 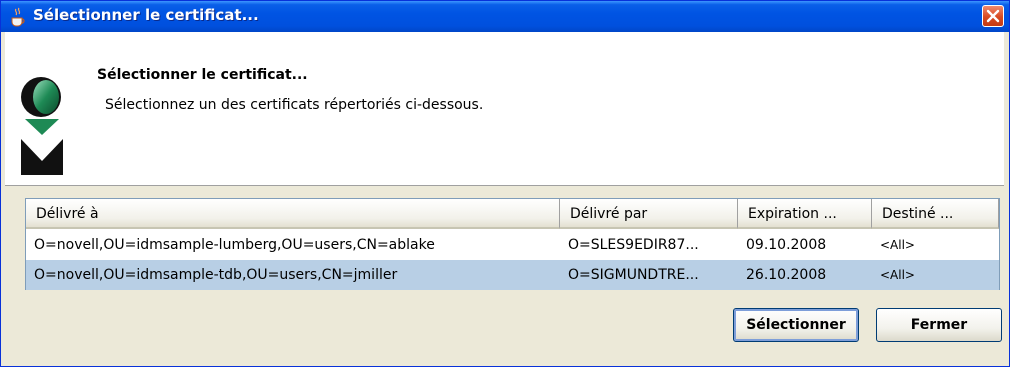 I want to click on close-button: Fermer, so click(x=939, y=325).